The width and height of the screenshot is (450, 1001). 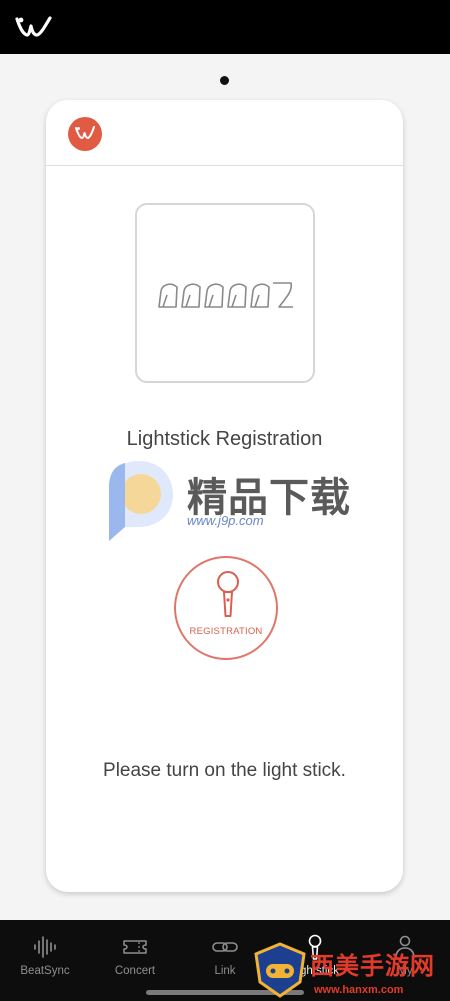 I want to click on brand-badge, so click(x=85, y=134).